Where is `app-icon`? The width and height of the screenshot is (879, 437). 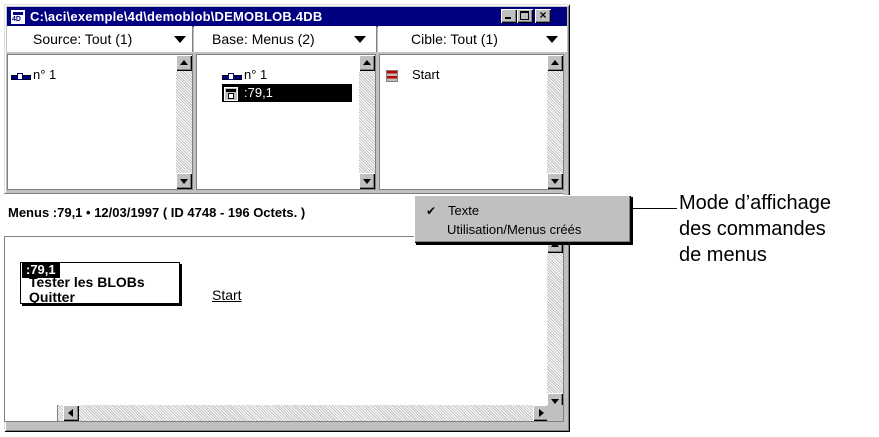
app-icon is located at coordinates (18, 17).